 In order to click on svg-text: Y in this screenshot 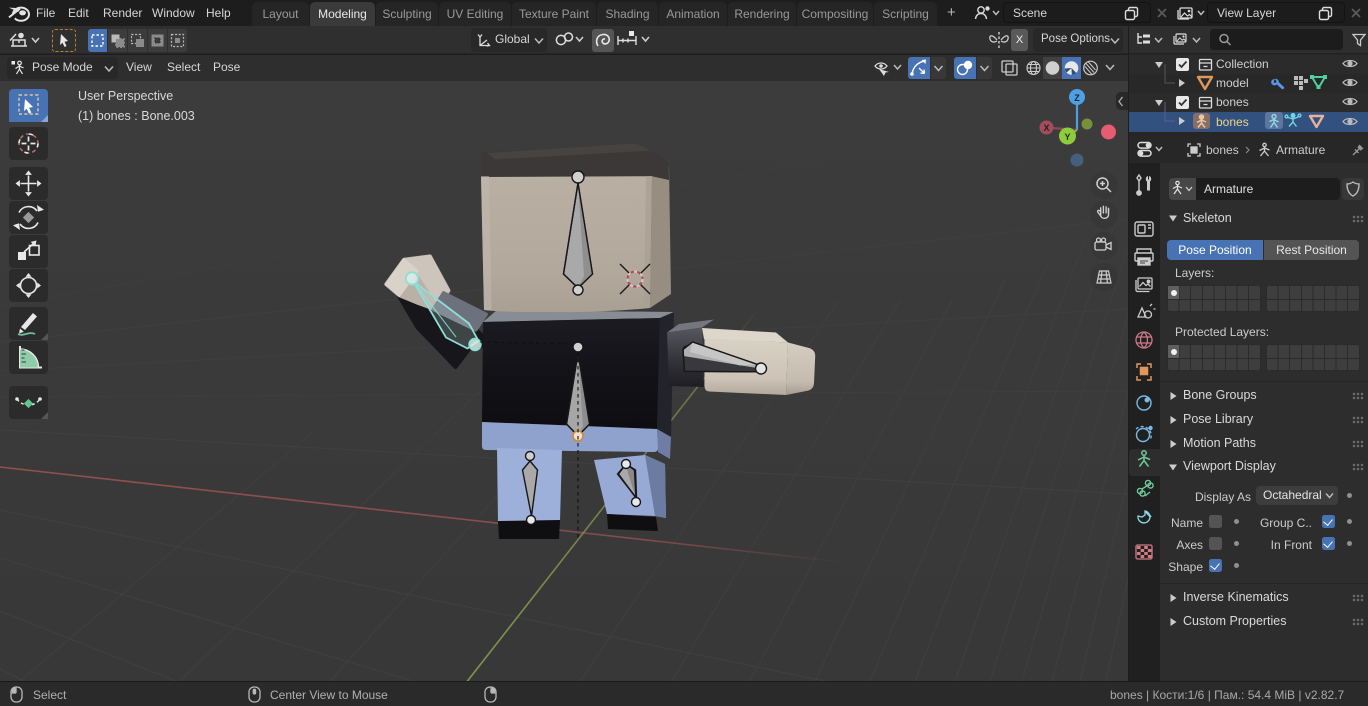, I will do `click(1067, 137)`.